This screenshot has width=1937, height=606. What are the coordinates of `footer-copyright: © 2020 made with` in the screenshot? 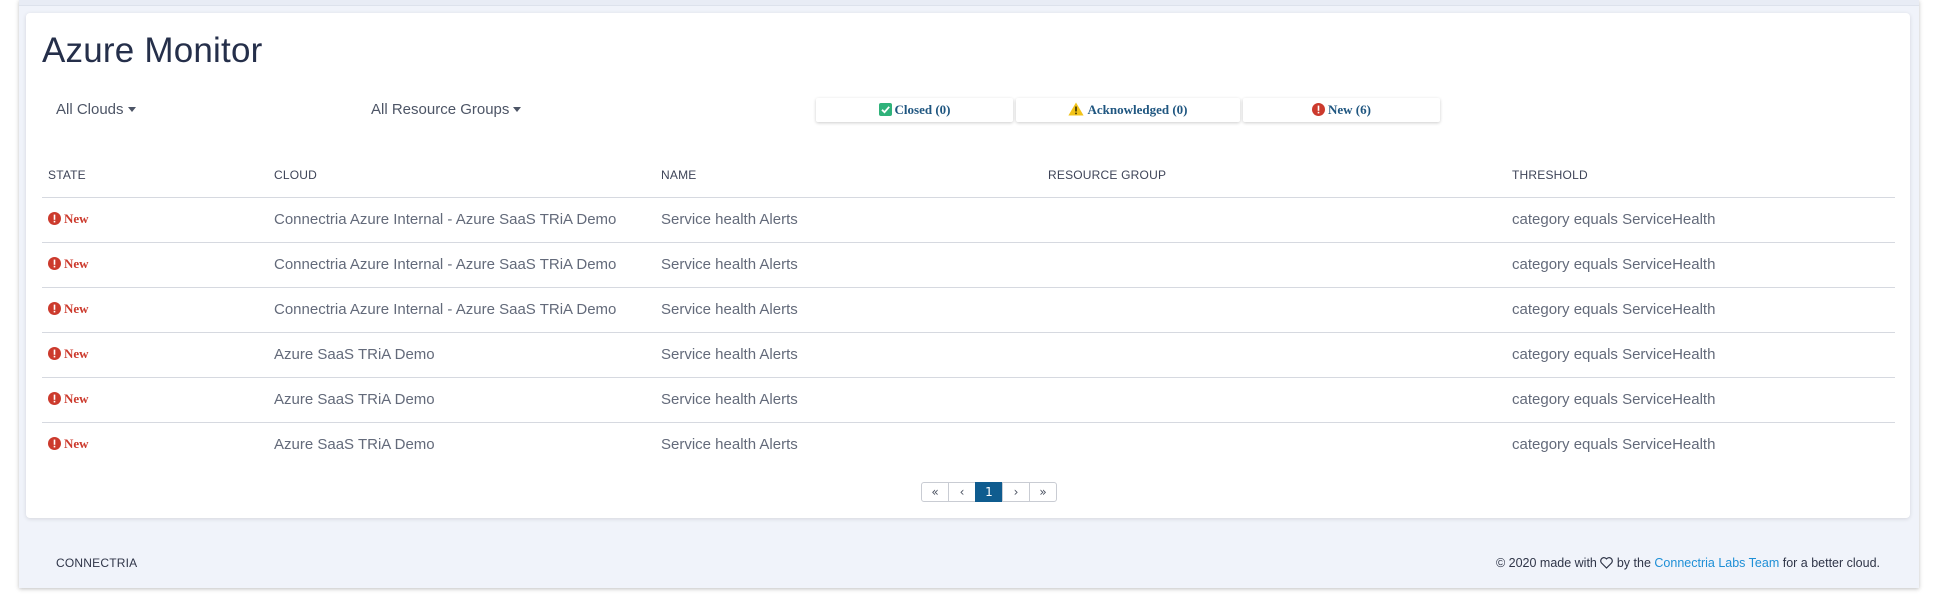 It's located at (1546, 563).